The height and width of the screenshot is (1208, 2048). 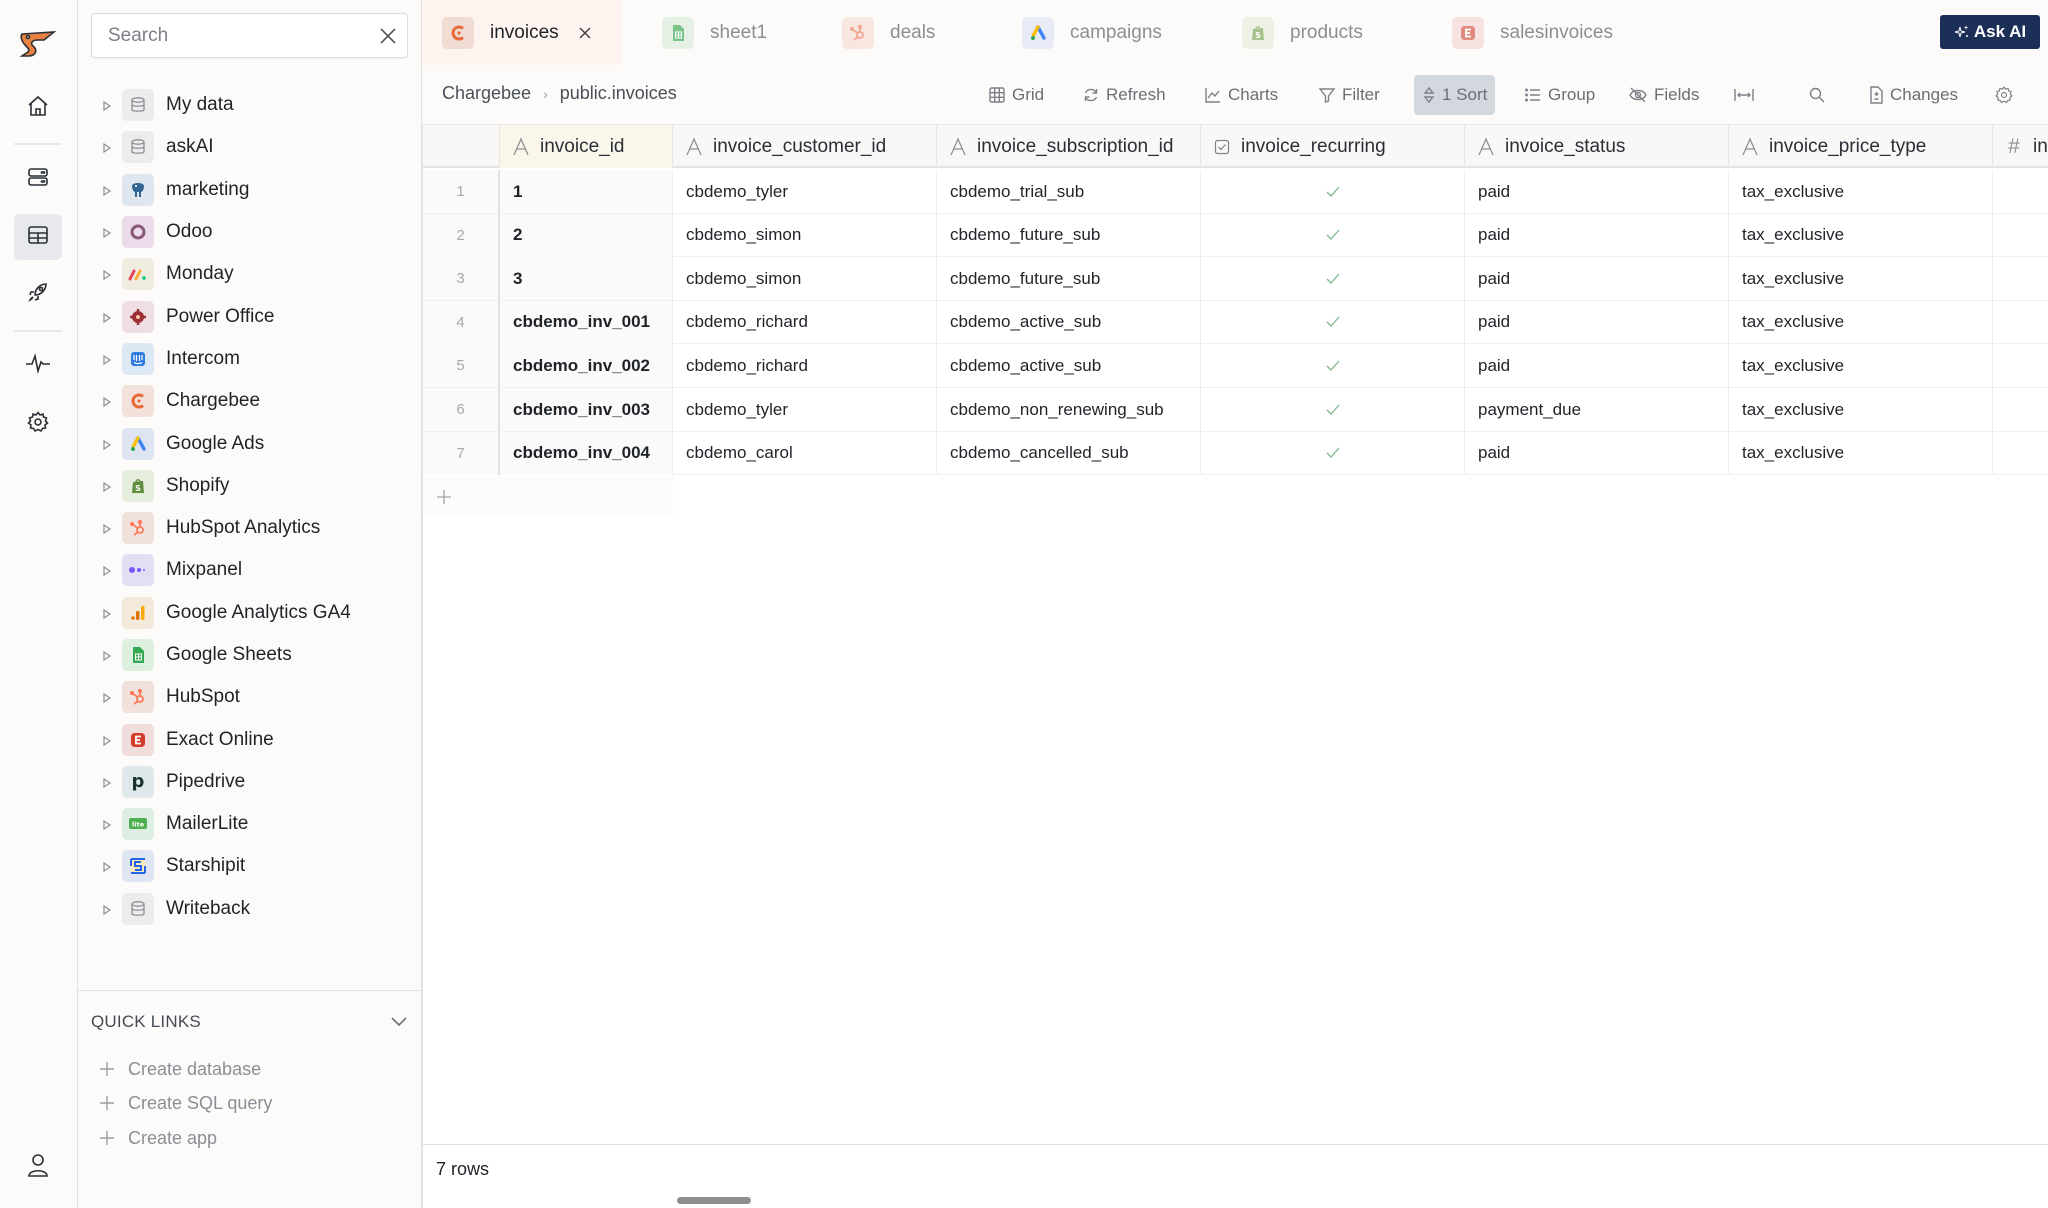 I want to click on tab-invoices: invoices, so click(x=522, y=32).